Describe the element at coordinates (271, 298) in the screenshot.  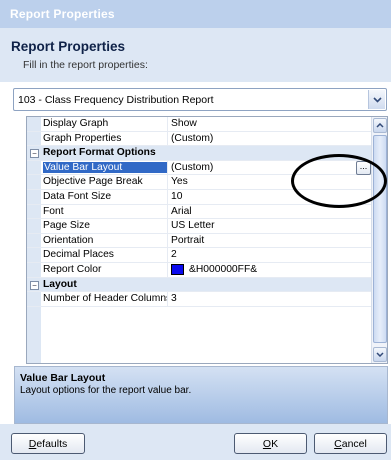
I see `property-value: 3` at that location.